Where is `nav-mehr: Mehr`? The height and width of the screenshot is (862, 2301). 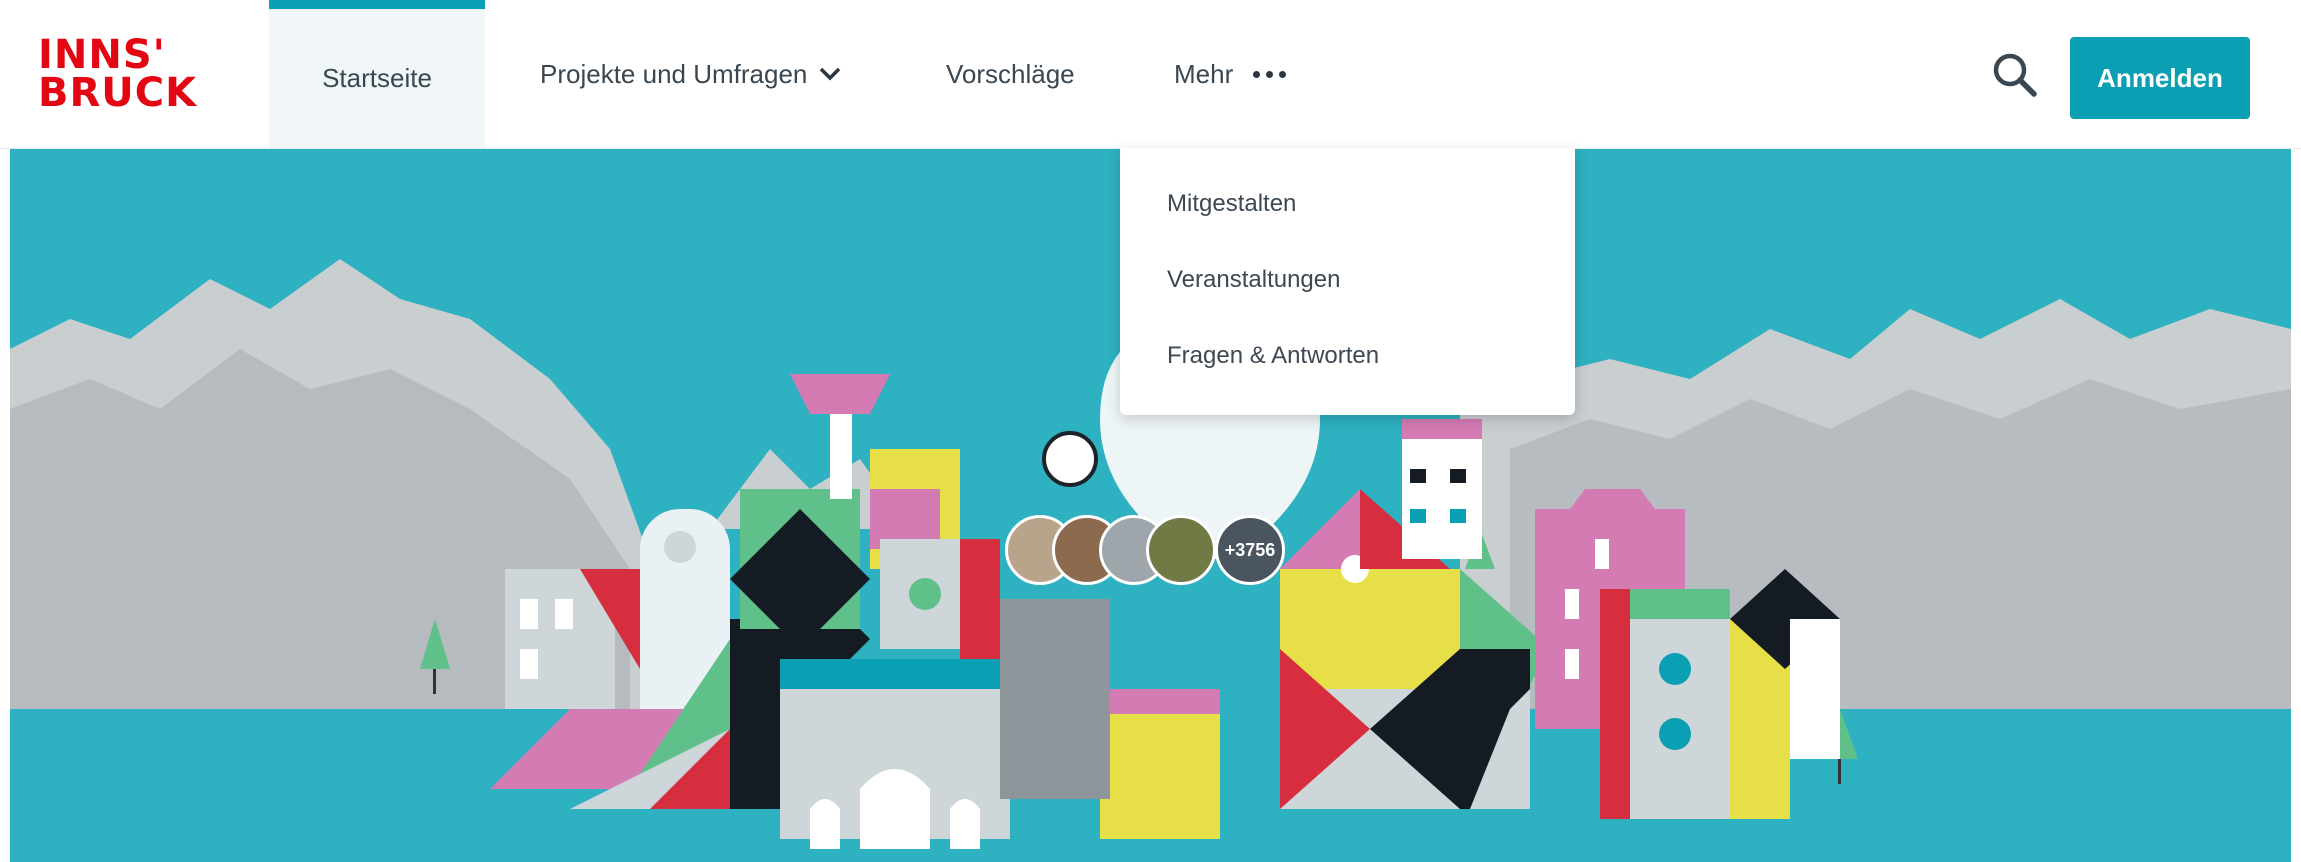
nav-mehr: Mehr is located at coordinates (1230, 74).